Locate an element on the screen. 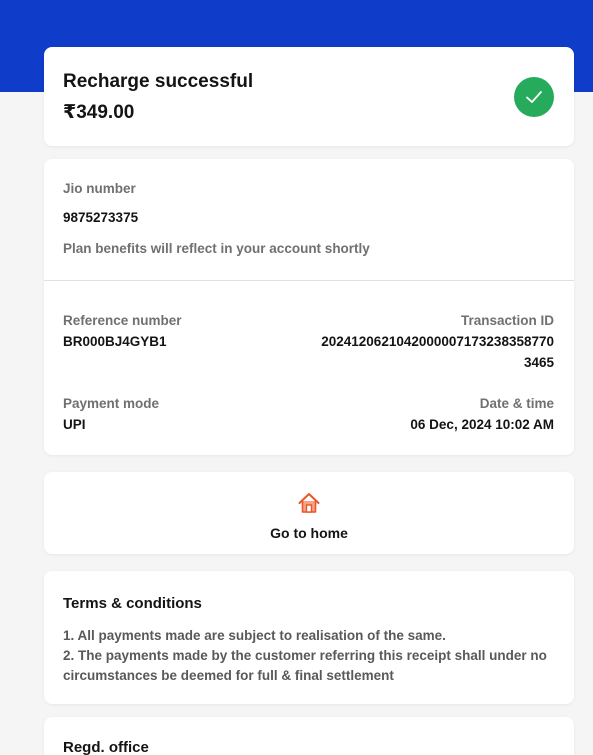  amount-value: ₹349.00 is located at coordinates (99, 112).